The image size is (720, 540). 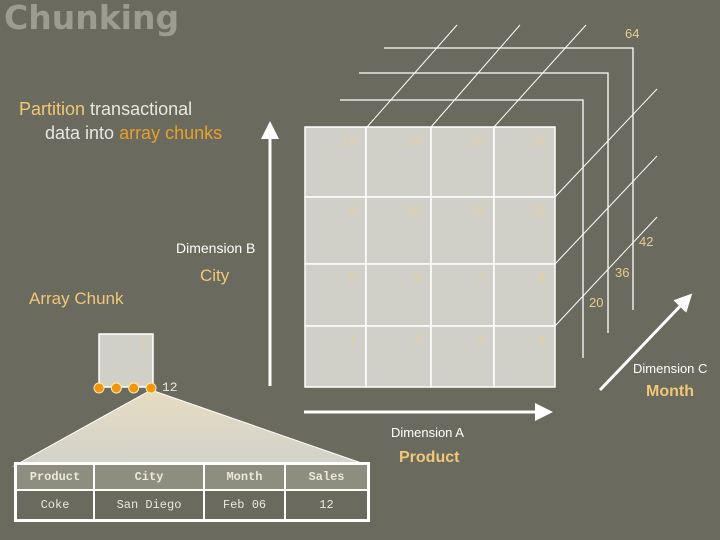 What do you see at coordinates (417, 277) in the screenshot?
I see `grid-cell-number: 6` at bounding box center [417, 277].